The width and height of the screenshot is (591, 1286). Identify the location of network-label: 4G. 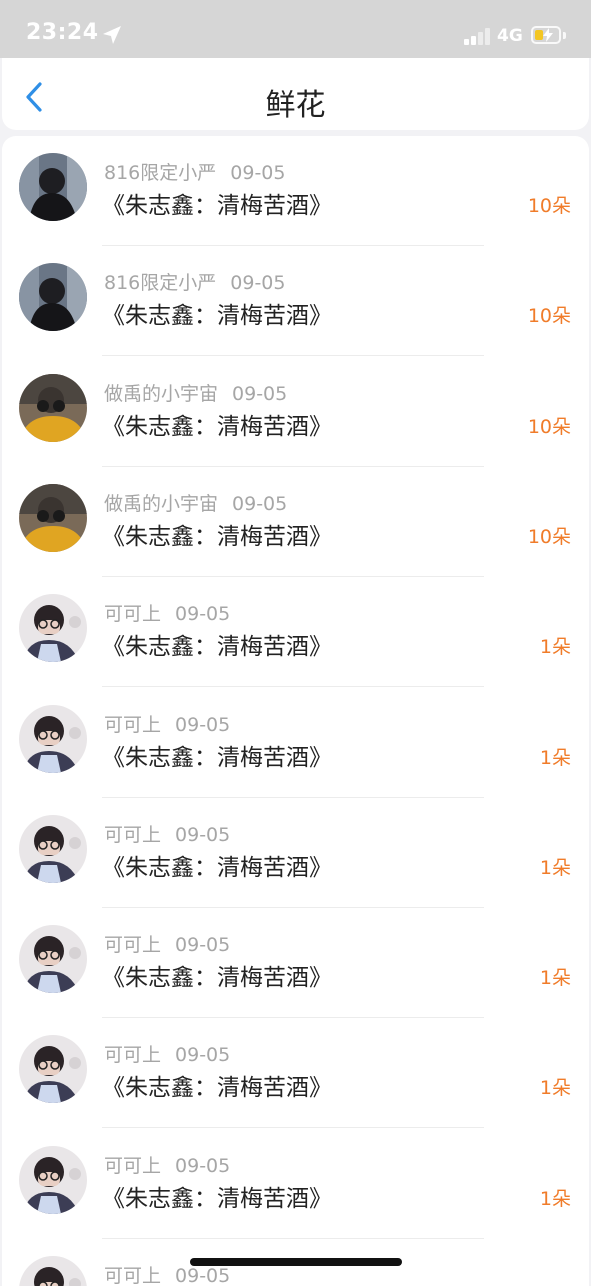
(510, 36).